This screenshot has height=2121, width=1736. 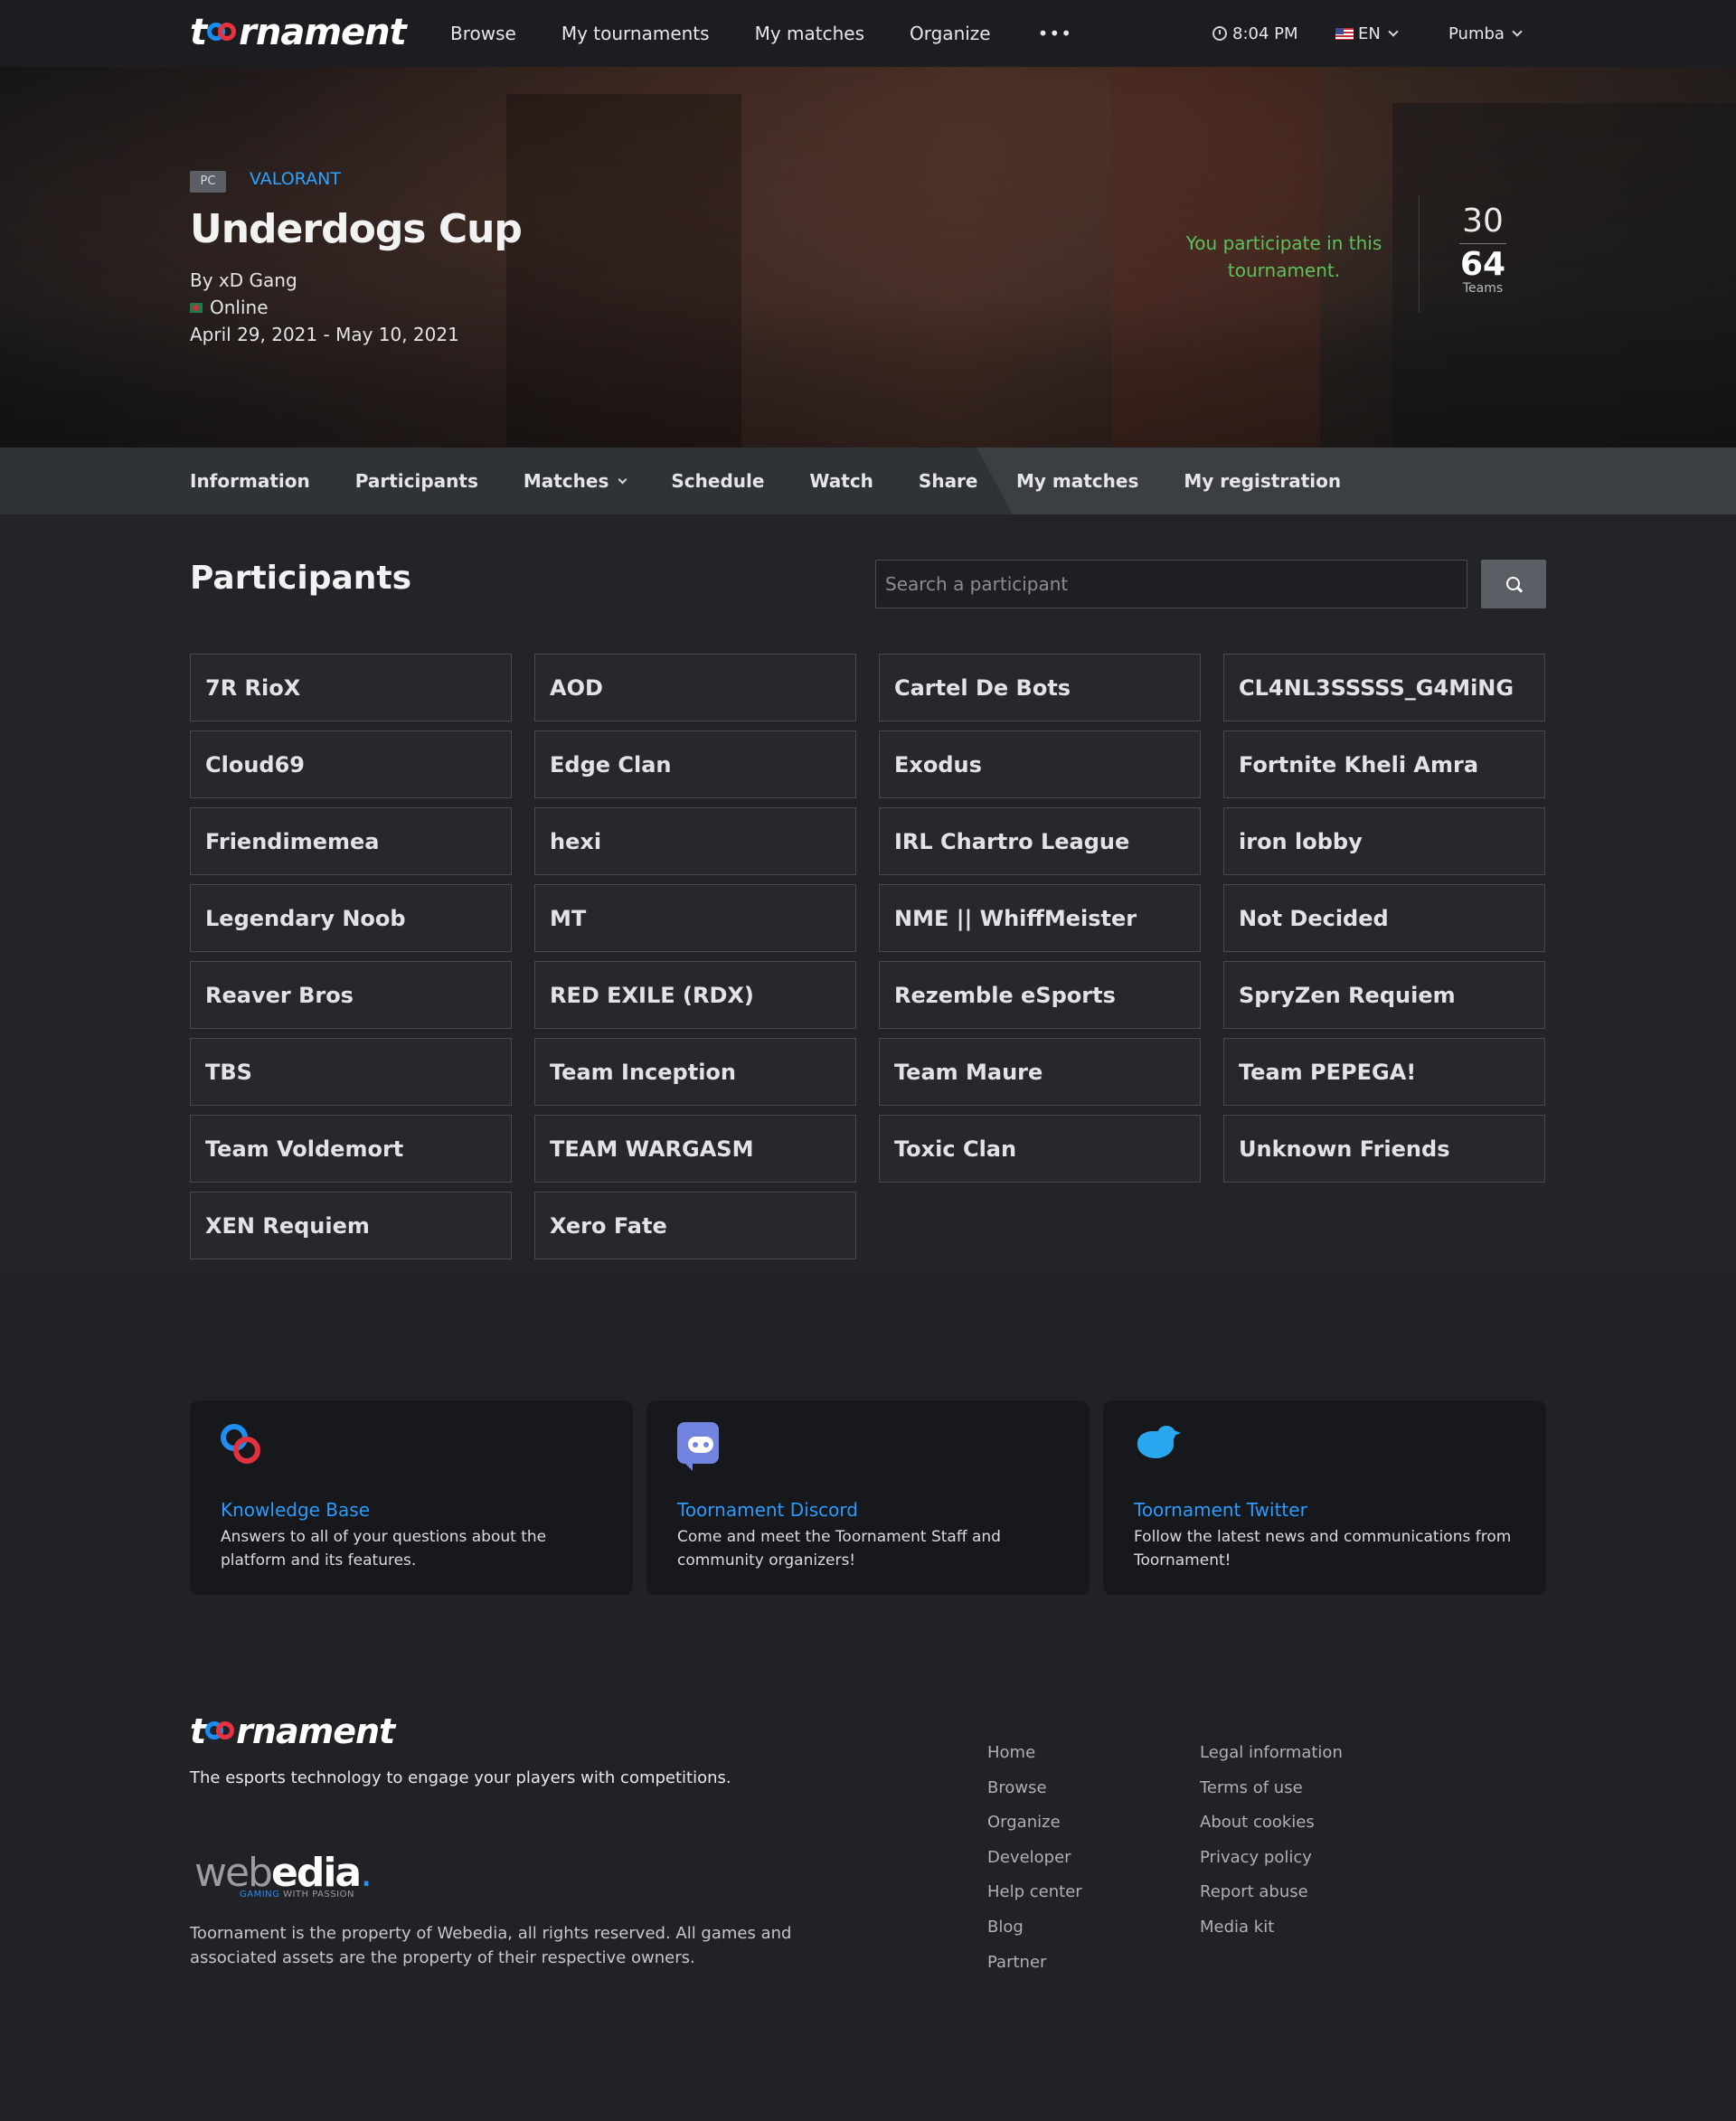 I want to click on twitter-icon, so click(x=1158, y=1445).